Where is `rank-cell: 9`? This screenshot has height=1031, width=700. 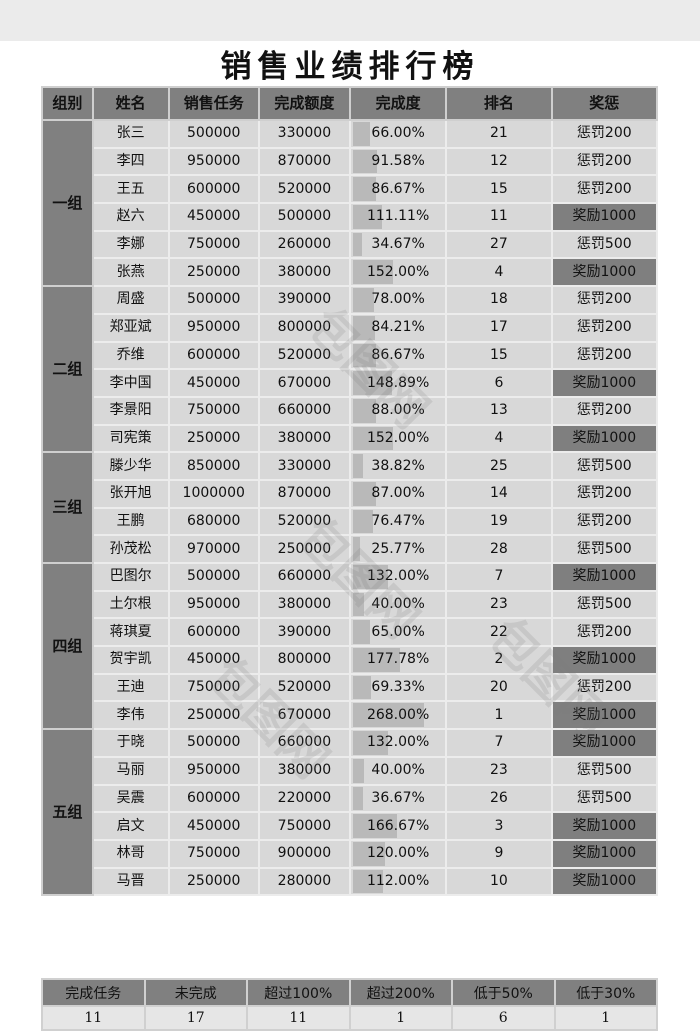
rank-cell: 9 is located at coordinates (499, 853).